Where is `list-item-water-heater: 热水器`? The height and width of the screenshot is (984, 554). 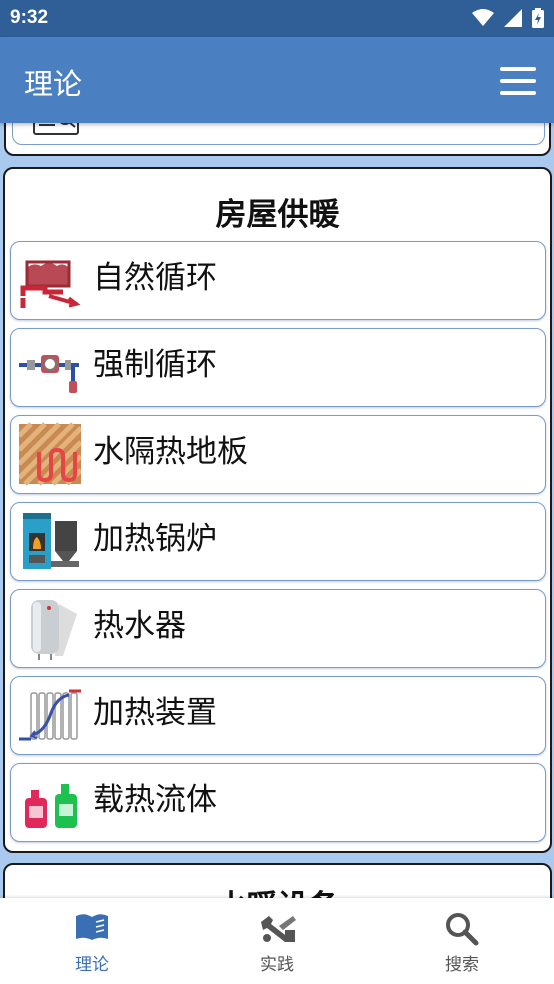
list-item-water-heater: 热水器 is located at coordinates (278, 628).